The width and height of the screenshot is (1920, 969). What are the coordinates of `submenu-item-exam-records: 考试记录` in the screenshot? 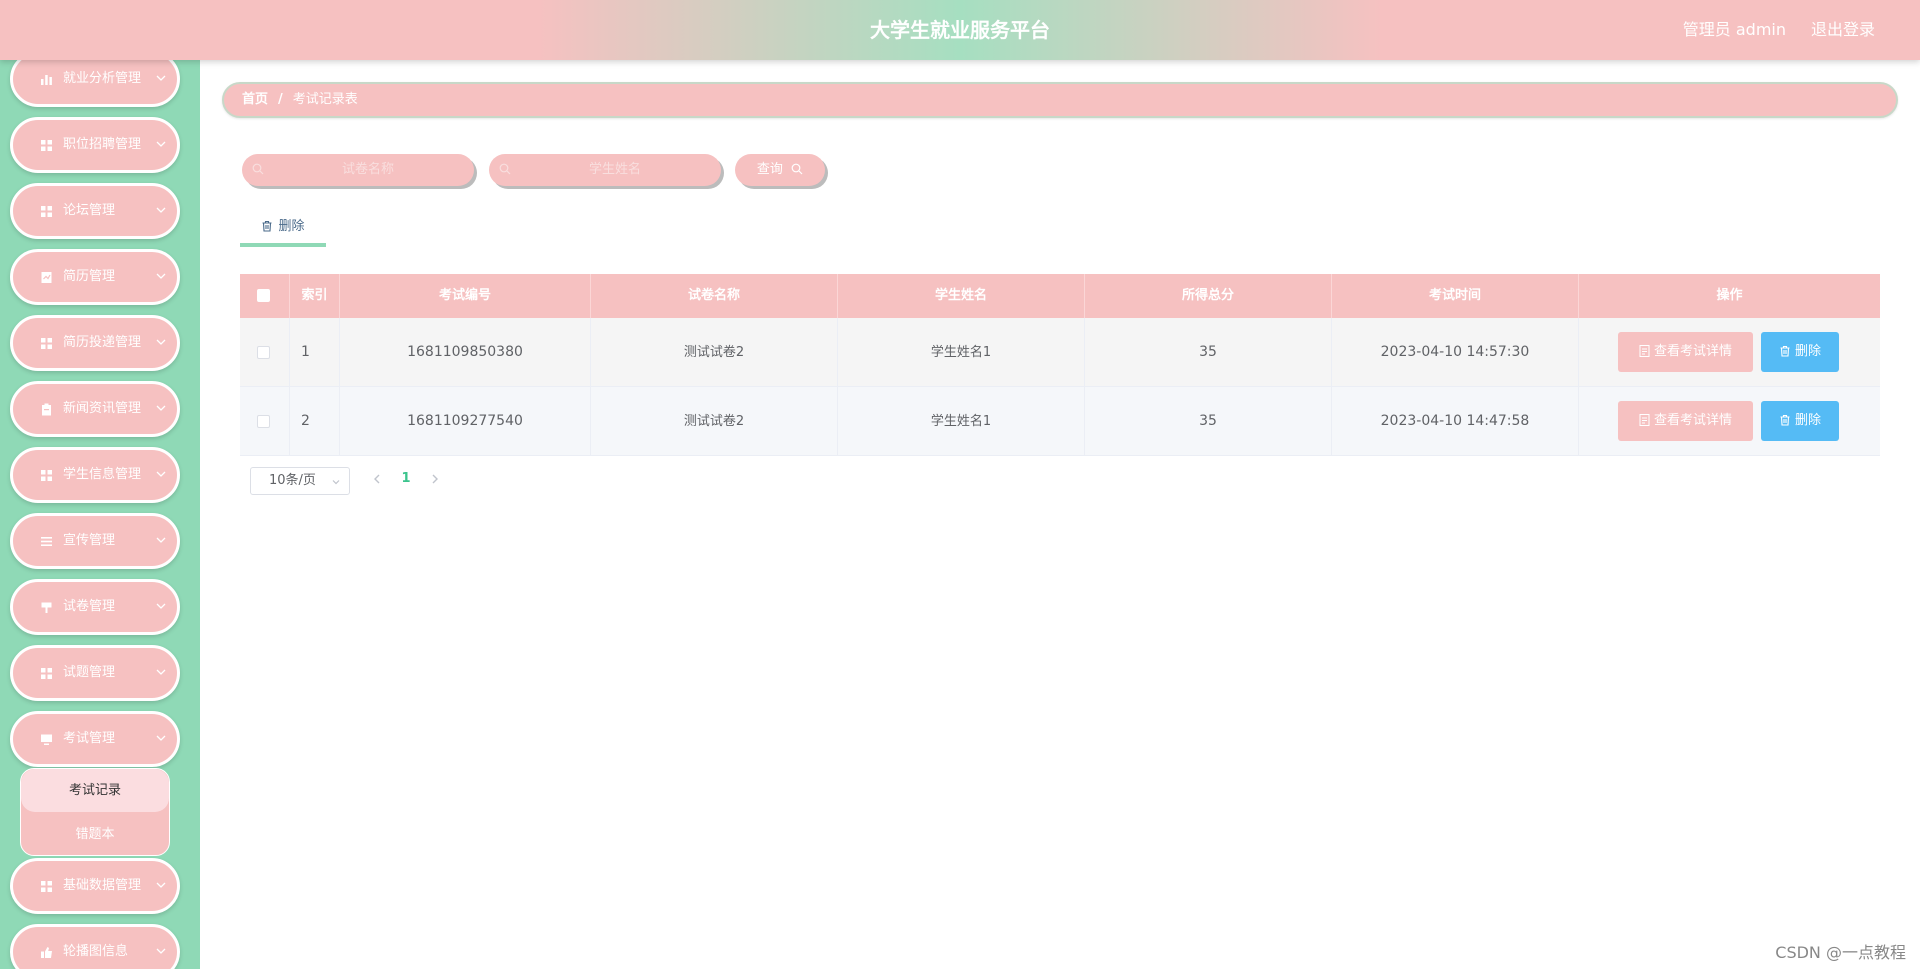 It's located at (95, 790).